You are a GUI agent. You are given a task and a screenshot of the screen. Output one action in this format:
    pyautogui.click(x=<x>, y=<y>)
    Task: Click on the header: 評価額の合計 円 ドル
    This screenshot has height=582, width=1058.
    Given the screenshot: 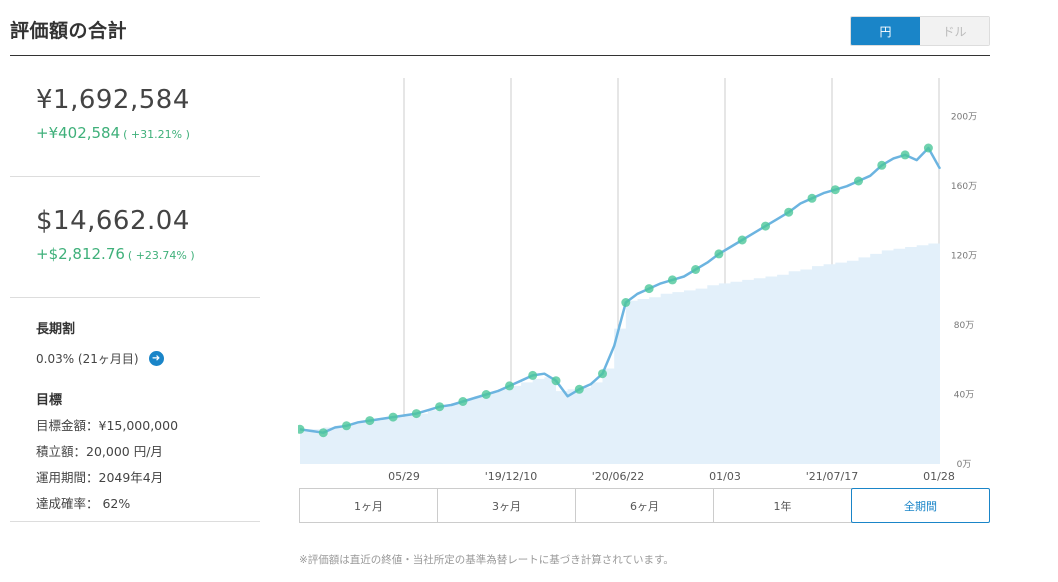 What is the action you would take?
    pyautogui.click(x=500, y=28)
    